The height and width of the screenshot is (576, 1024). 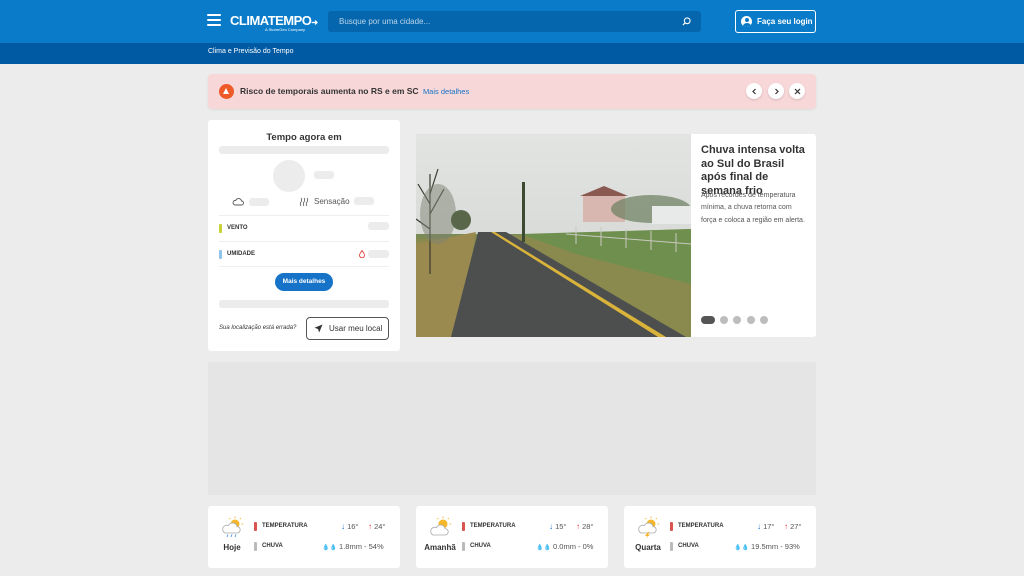 What do you see at coordinates (241, 254) in the screenshot?
I see `humidity-label: UMIDADE` at bounding box center [241, 254].